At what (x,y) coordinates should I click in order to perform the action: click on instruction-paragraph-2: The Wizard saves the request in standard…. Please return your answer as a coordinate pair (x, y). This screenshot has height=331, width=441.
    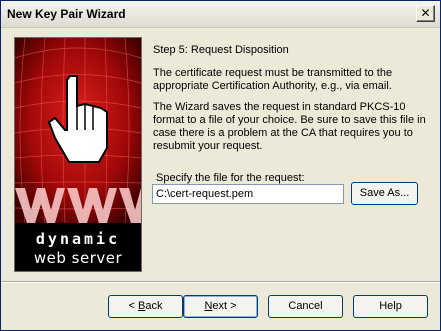
    Looking at the image, I should click on (289, 126).